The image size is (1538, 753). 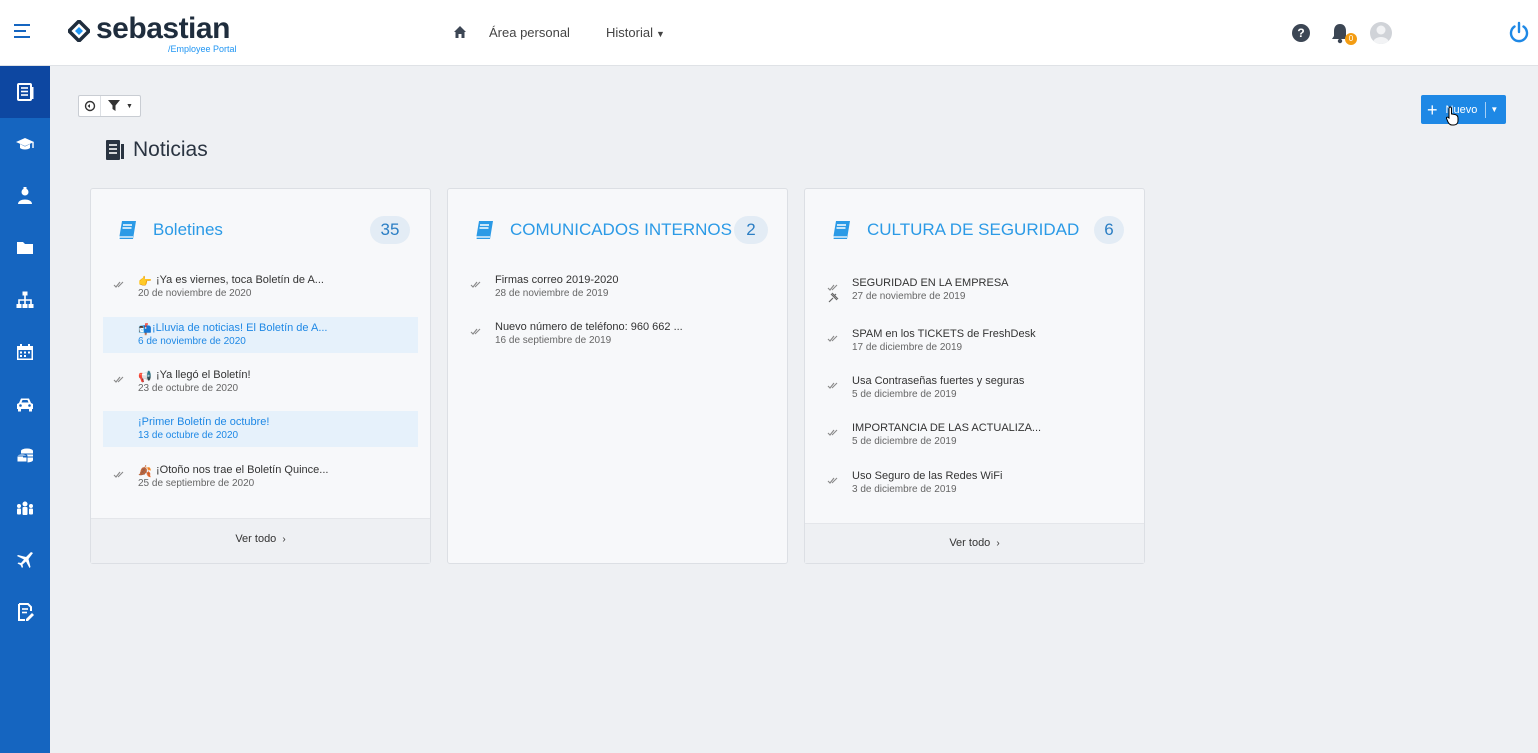 What do you see at coordinates (553, 340) in the screenshot?
I see `item-date: 16 de septiembre de 2019` at bounding box center [553, 340].